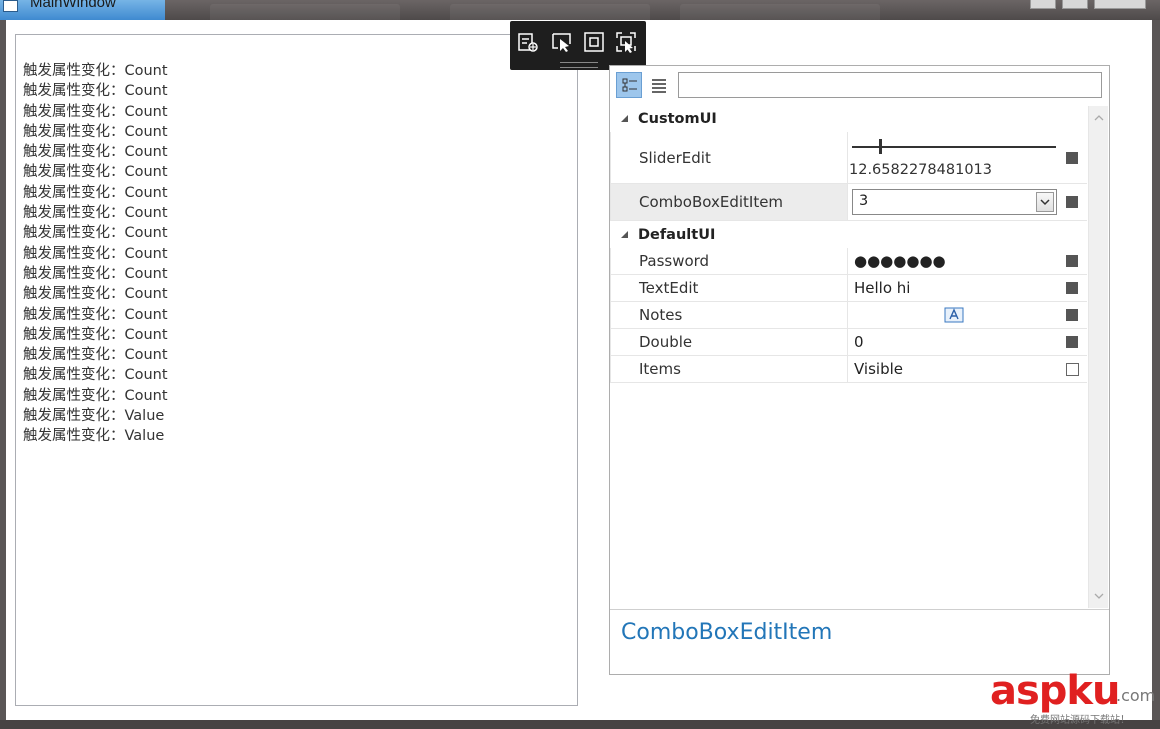 This screenshot has width=1160, height=729. I want to click on wpf-debug-toolbar, so click(578, 45).